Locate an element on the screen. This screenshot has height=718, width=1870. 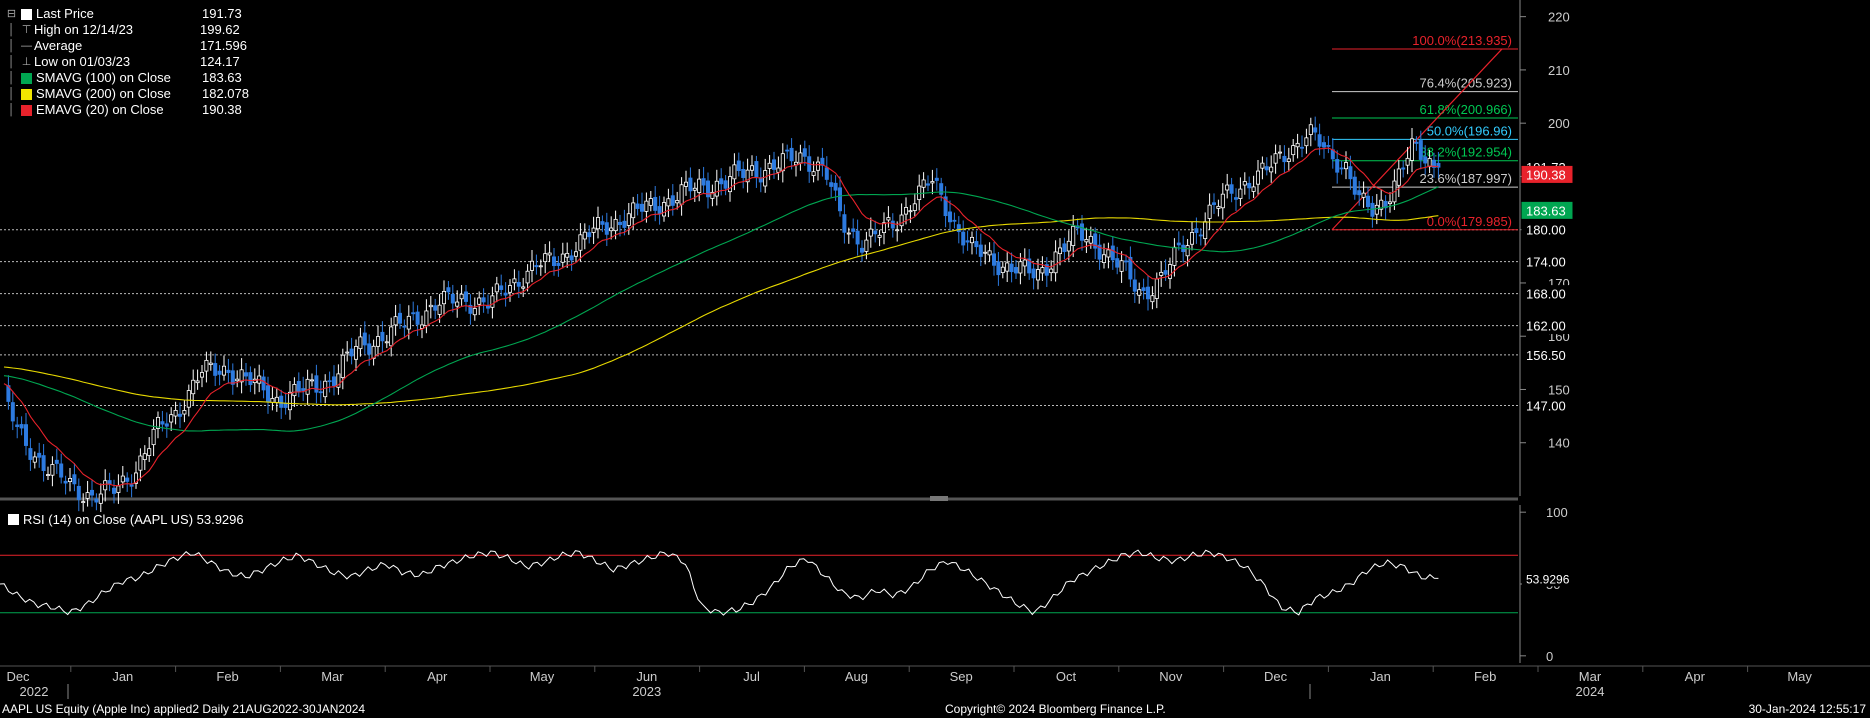
legend-item-value: 183.63 is located at coordinates (222, 77).